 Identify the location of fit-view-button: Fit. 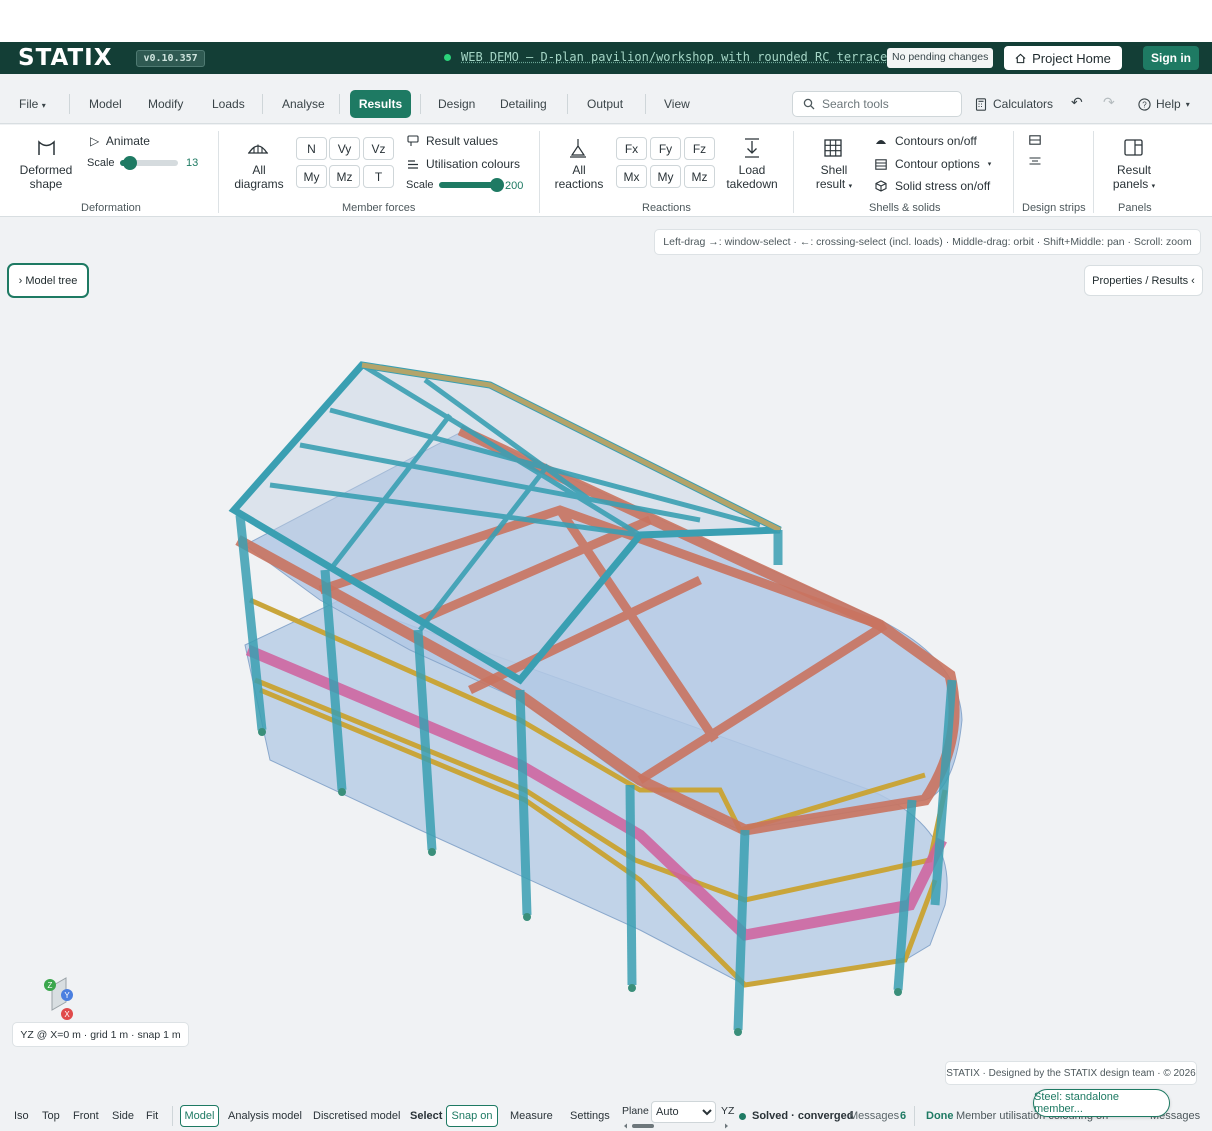
(152, 1116).